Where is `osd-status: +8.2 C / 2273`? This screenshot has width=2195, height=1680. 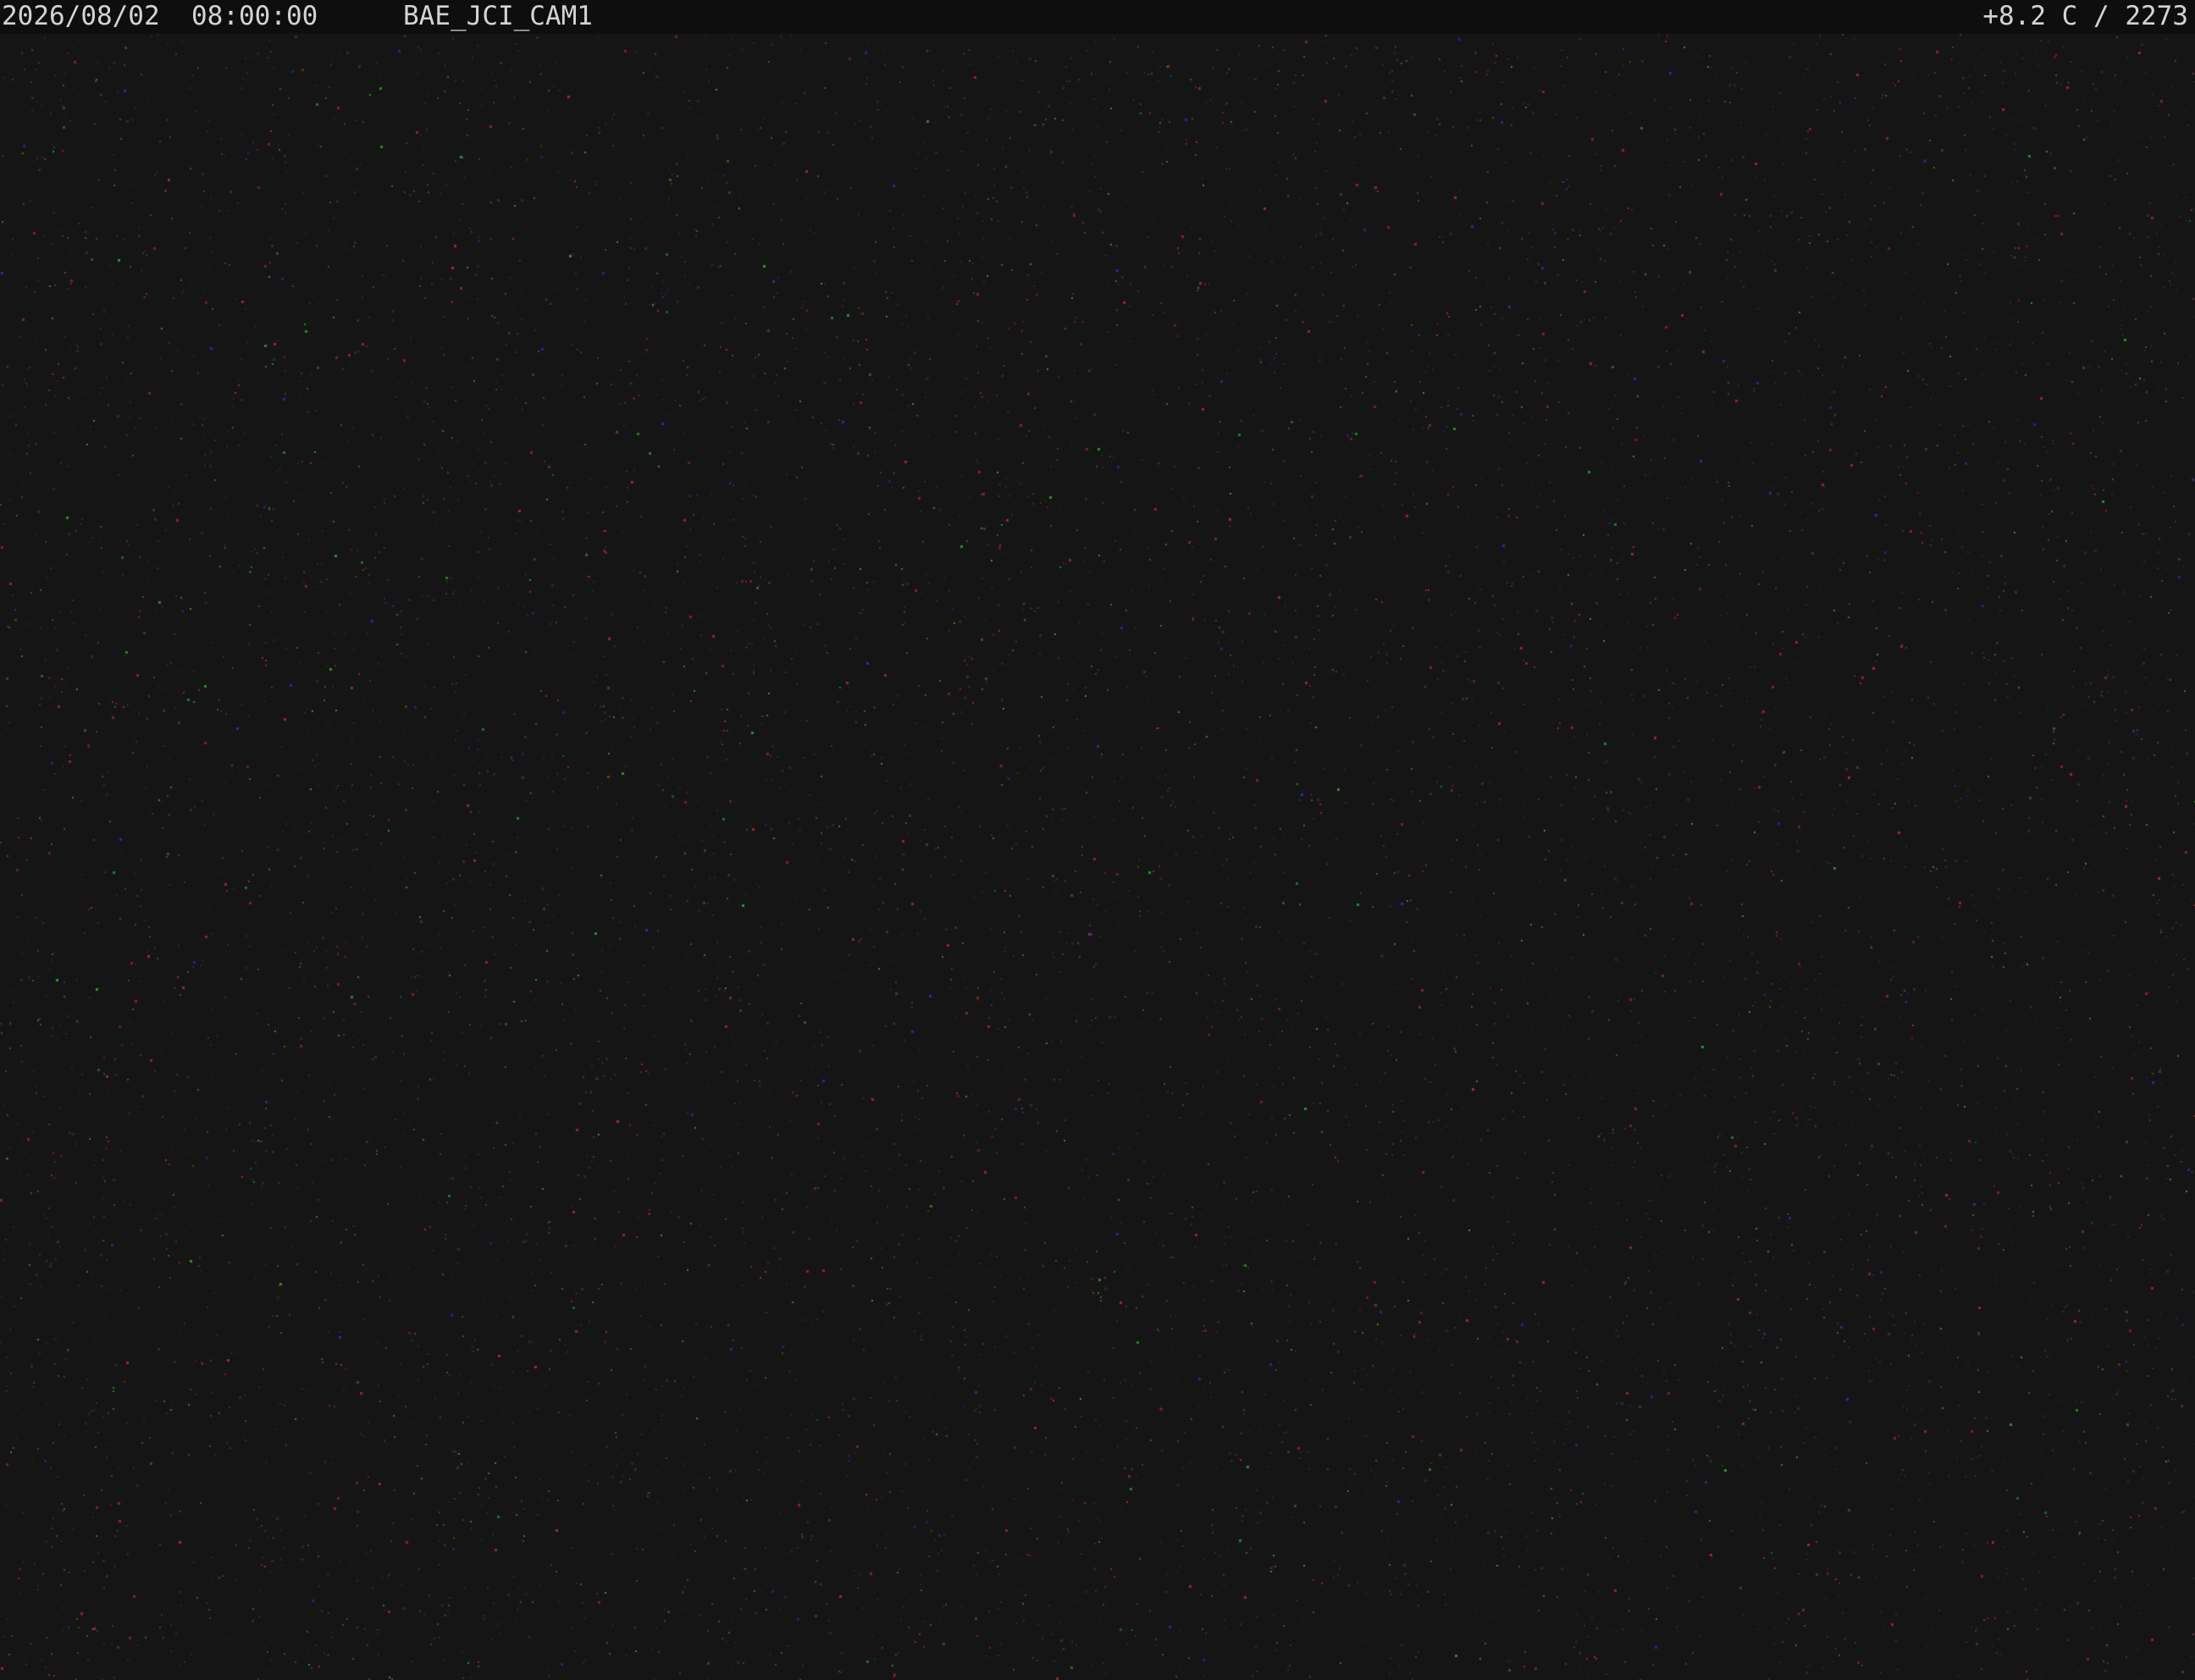
osd-status: +8.2 C / 2273 is located at coordinates (2085, 16).